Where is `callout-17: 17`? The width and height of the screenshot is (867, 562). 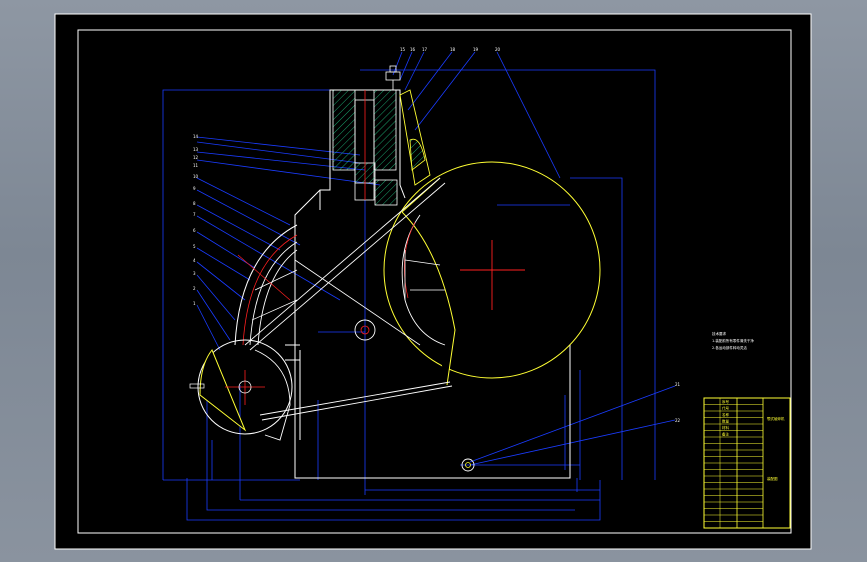
callout-17: 17 is located at coordinates (425, 49).